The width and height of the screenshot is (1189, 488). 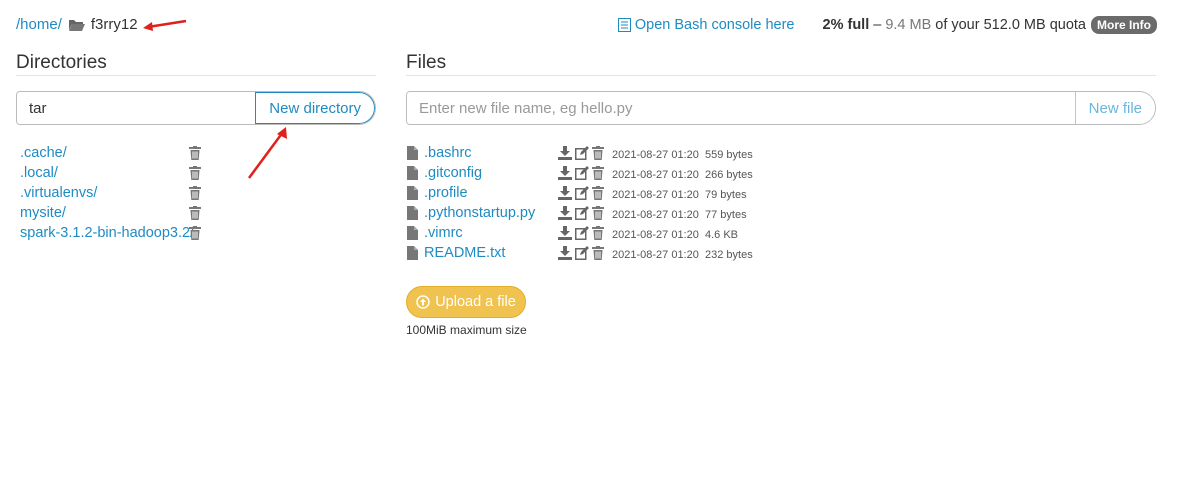 What do you see at coordinates (443, 233) in the screenshot?
I see `file-link: .vimrc` at bounding box center [443, 233].